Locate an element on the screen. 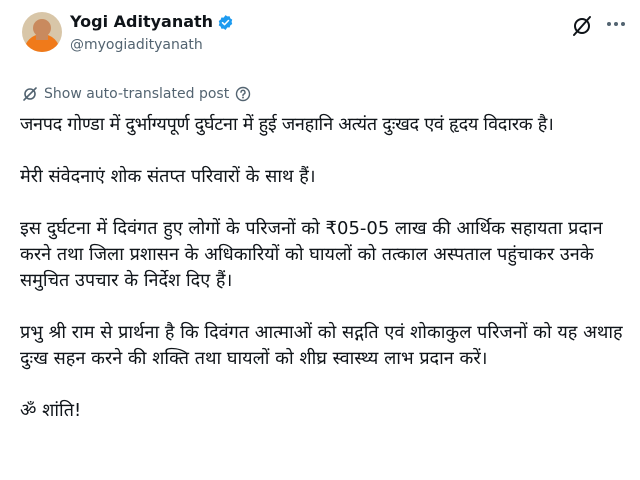 This screenshot has height=480, width=640. help-circle-icon is located at coordinates (243, 94).